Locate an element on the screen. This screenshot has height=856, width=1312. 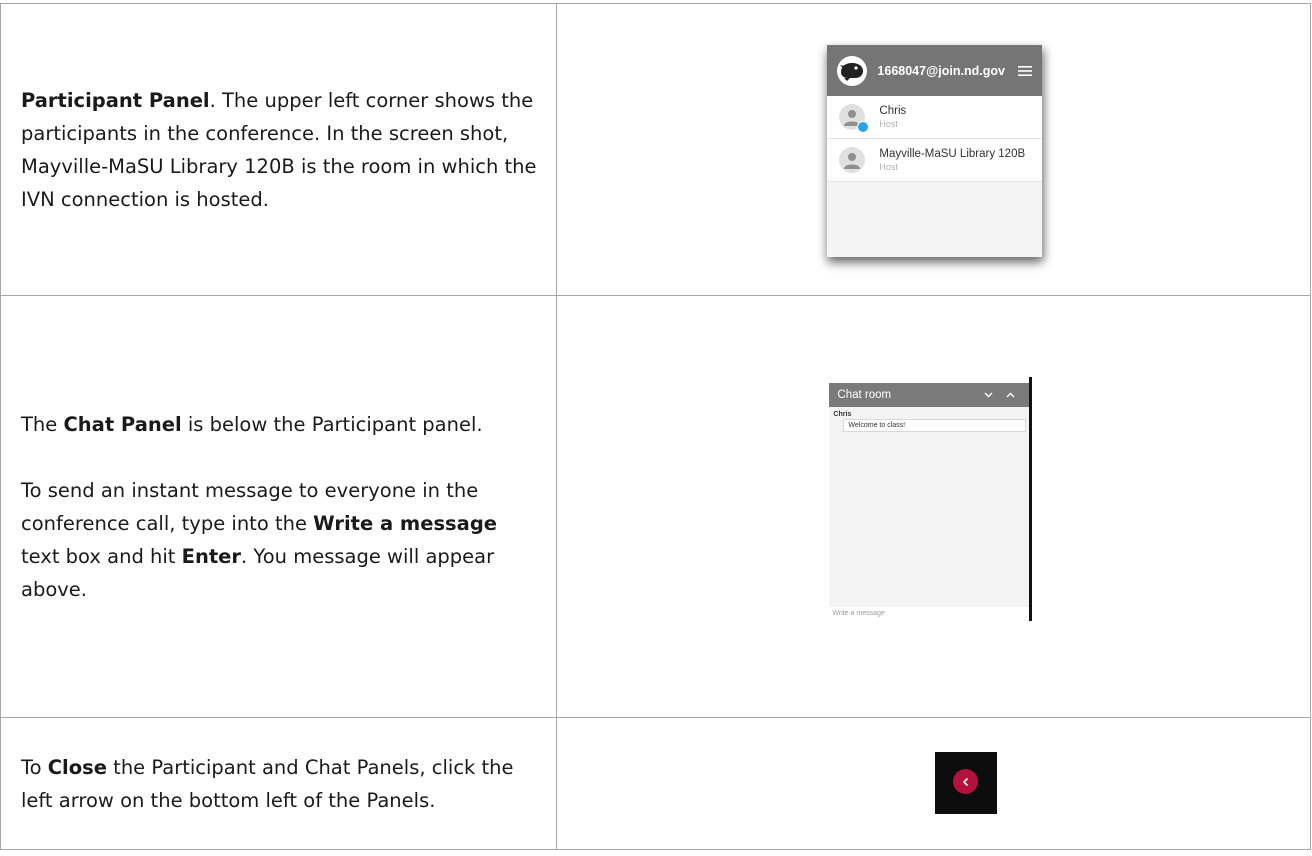
collapse-panels-button is located at coordinates (966, 781).